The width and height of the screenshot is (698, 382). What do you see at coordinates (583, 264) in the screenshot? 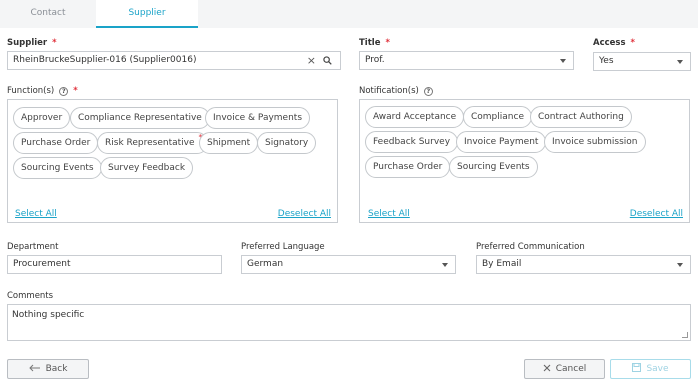
I see `preferred-communication-select: By Email` at bounding box center [583, 264].